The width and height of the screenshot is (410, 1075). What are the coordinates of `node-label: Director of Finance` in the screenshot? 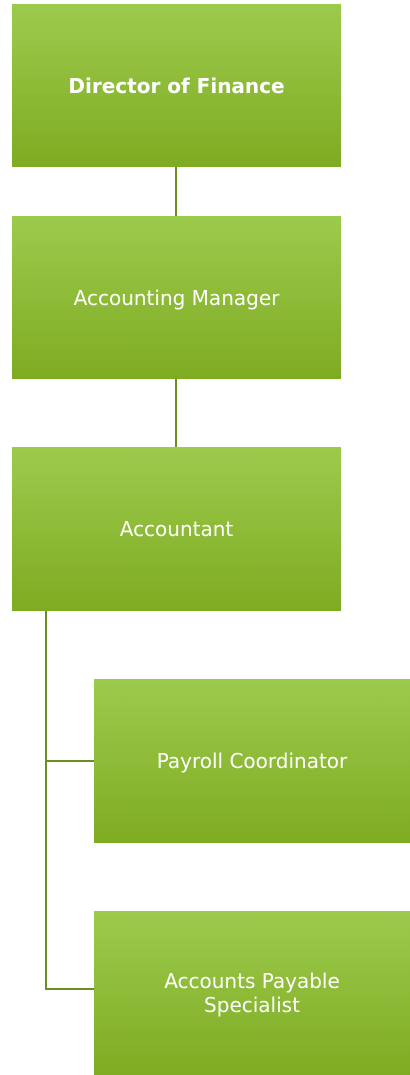 It's located at (176, 85).